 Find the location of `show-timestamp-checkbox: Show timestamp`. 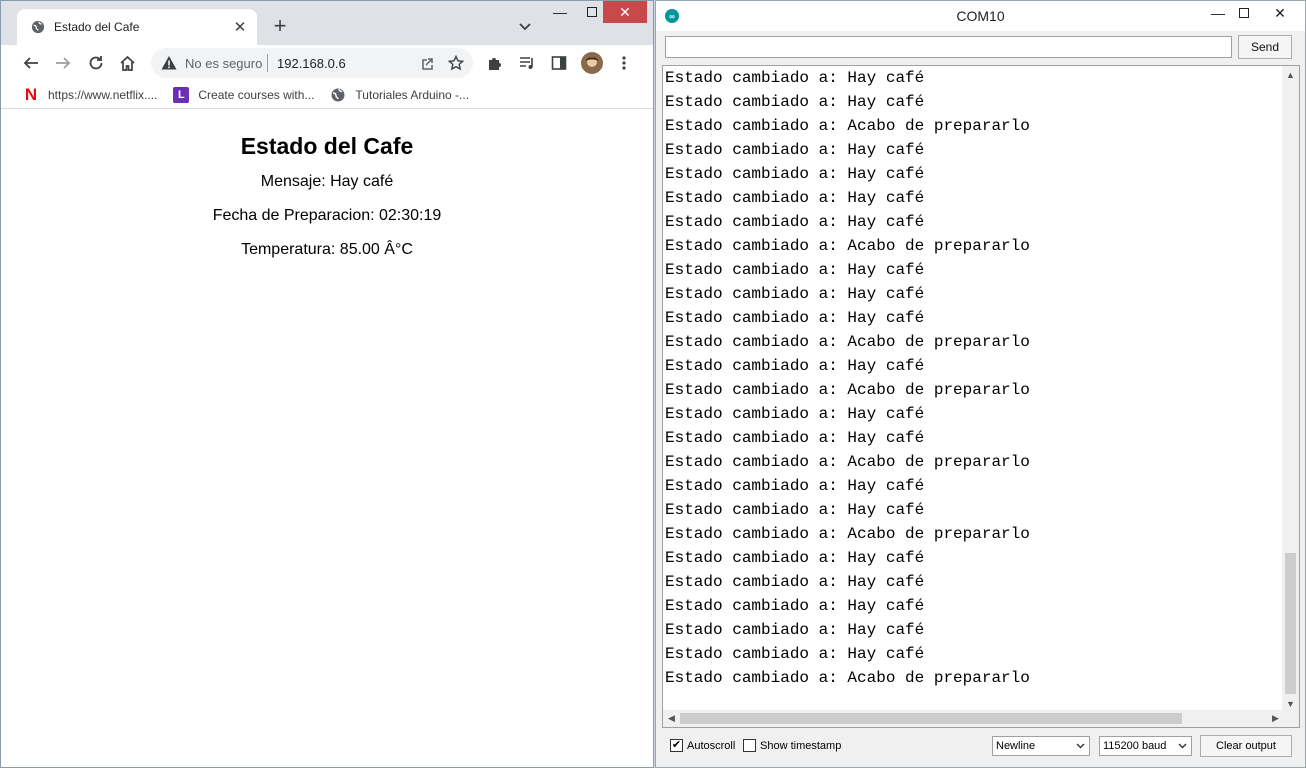

show-timestamp-checkbox: Show timestamp is located at coordinates (792, 745).